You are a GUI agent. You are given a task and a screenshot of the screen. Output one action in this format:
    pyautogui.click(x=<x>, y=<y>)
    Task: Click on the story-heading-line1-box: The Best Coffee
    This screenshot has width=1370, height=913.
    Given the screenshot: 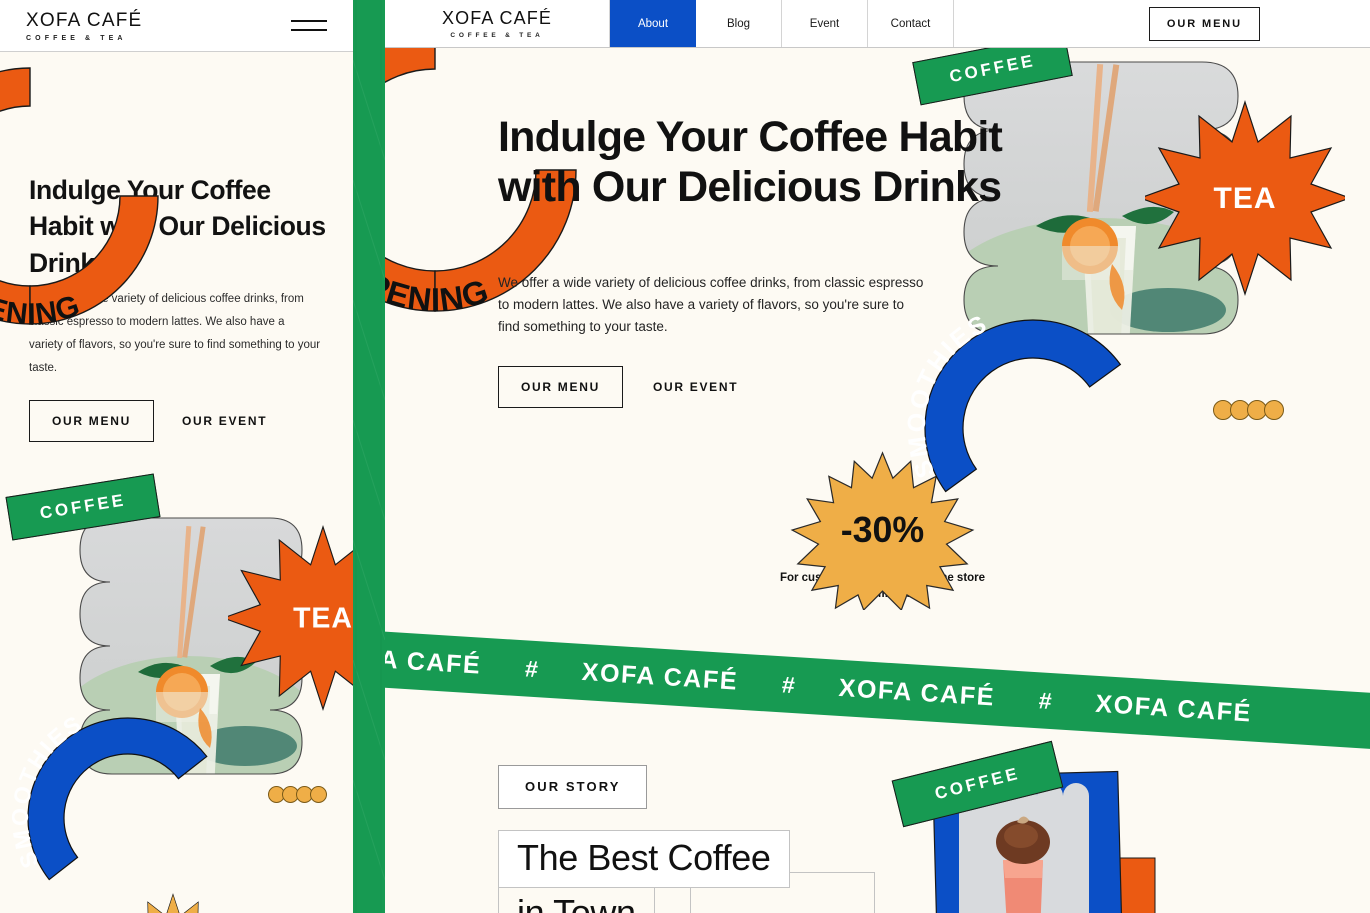 What is the action you would take?
    pyautogui.click(x=644, y=859)
    